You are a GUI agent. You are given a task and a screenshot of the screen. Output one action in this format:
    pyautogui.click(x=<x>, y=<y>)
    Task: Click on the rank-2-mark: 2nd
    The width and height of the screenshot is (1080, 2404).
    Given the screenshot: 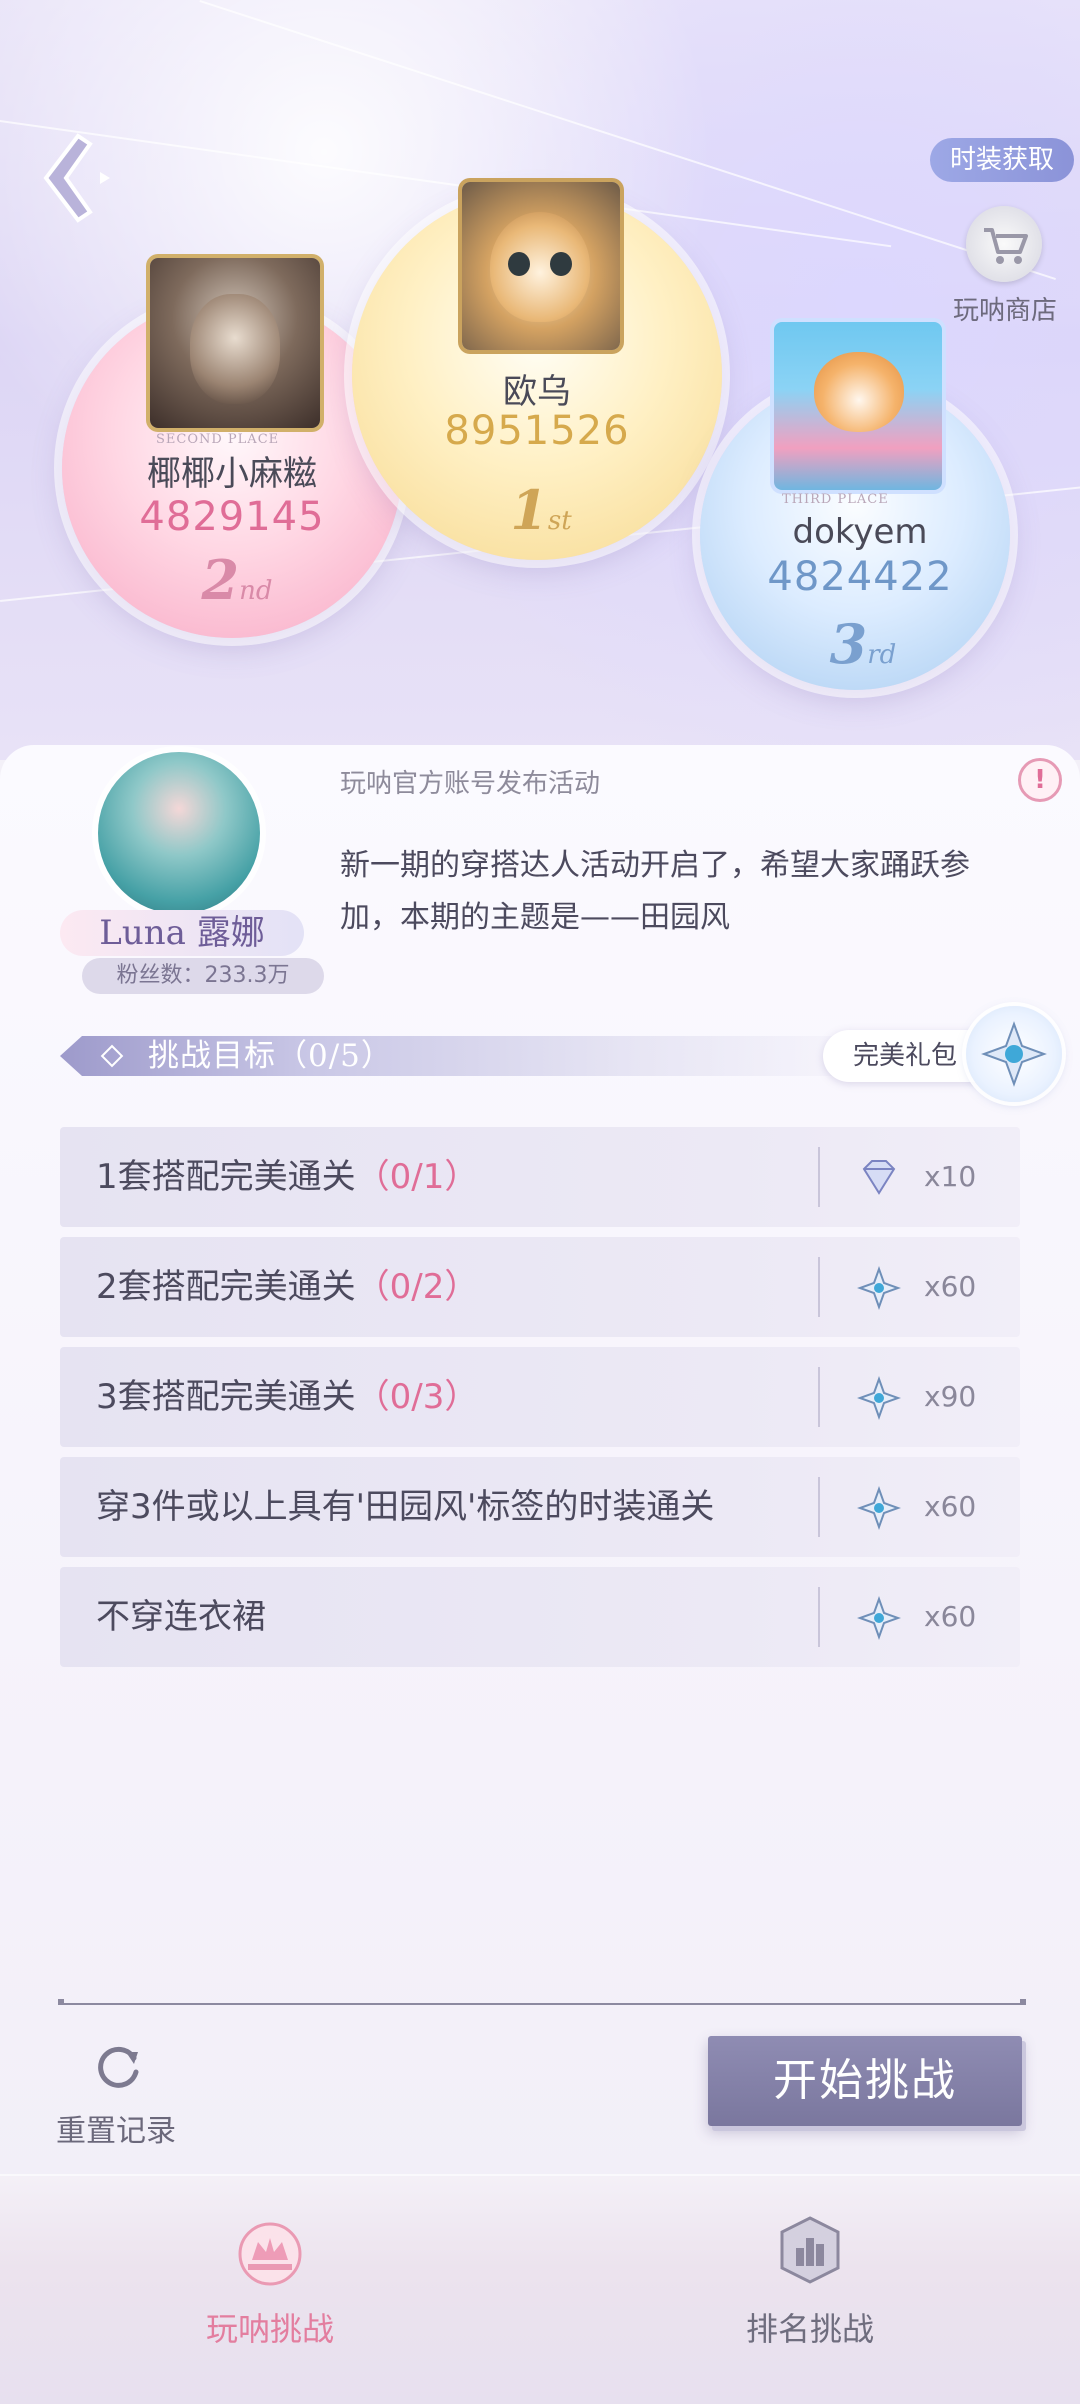 What is the action you would take?
    pyautogui.click(x=237, y=580)
    